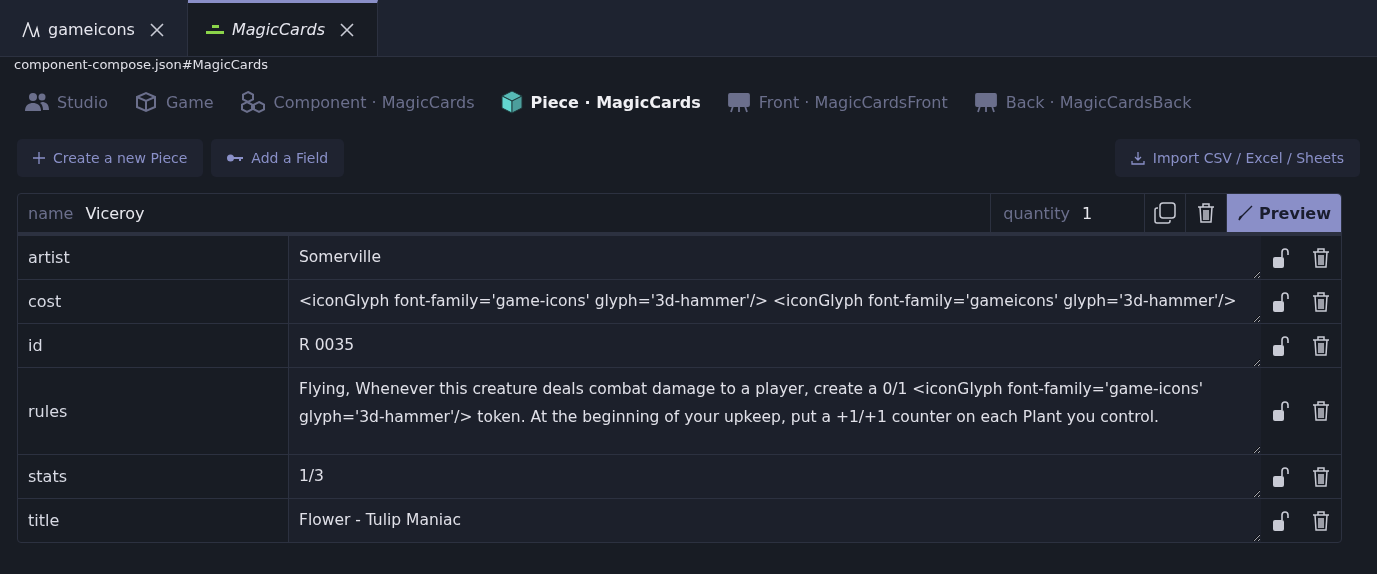 Image resolution: width=1377 pixels, height=574 pixels. I want to click on field-value: R 0035, so click(775, 345).